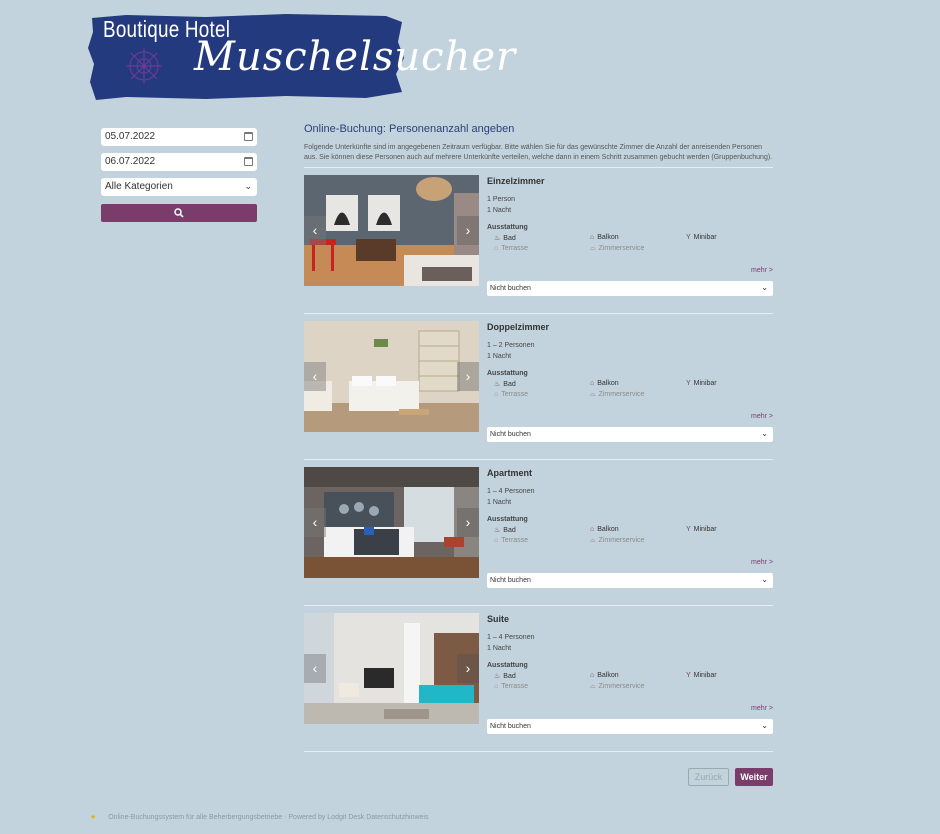  I want to click on back-button: Zurück, so click(708, 777).